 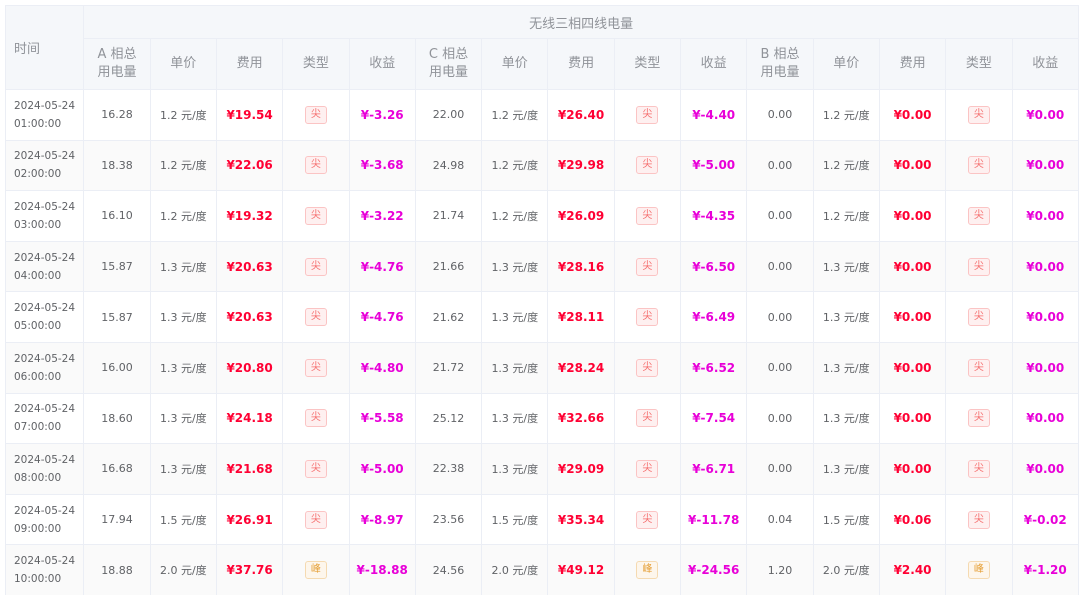 What do you see at coordinates (714, 317) in the screenshot?
I see `phase-c-income-cell: ¥-6.49` at bounding box center [714, 317].